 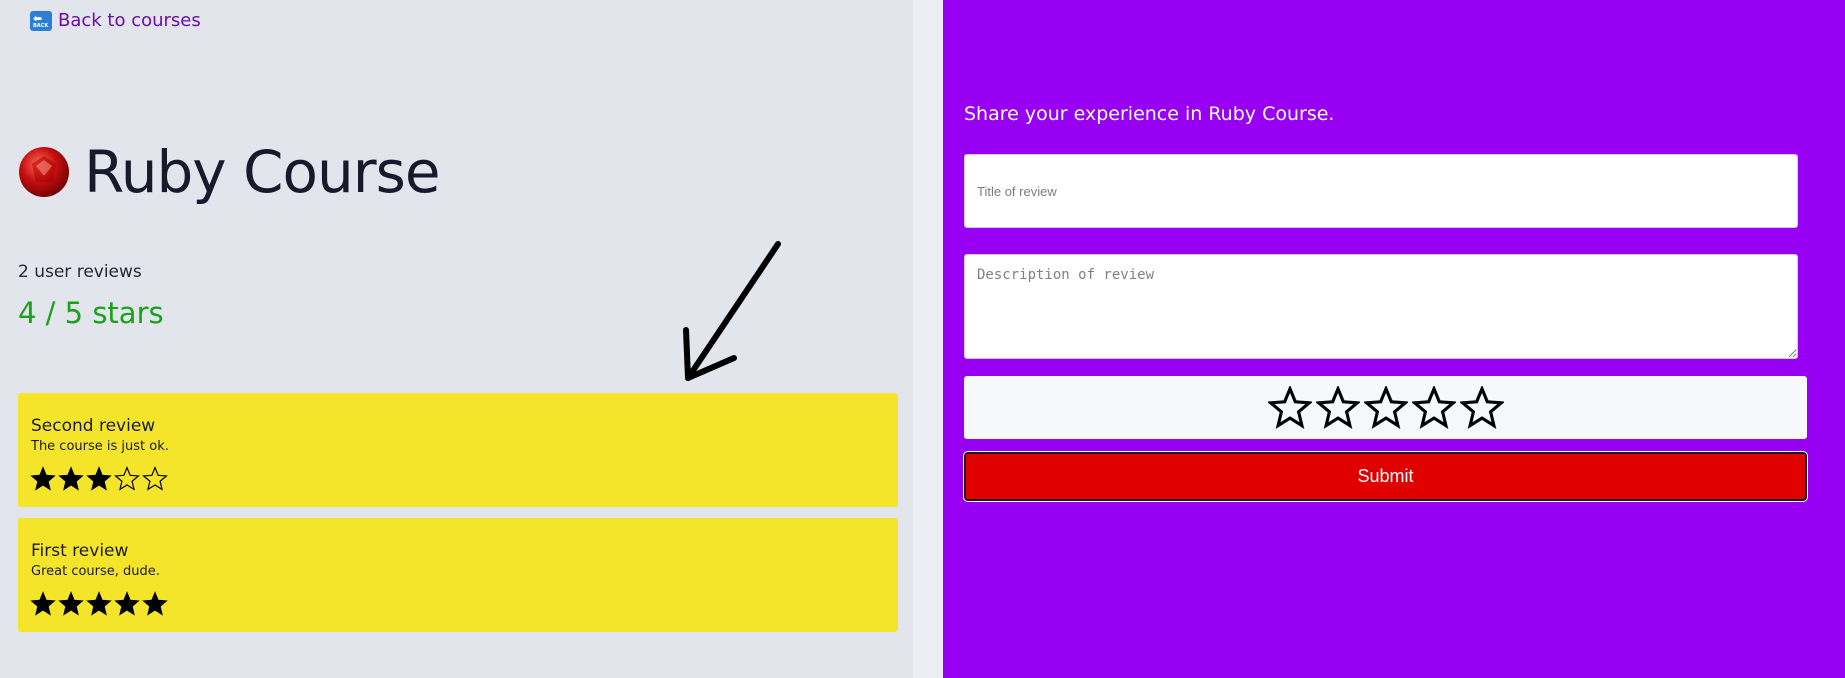 What do you see at coordinates (91, 313) in the screenshot?
I see `average-rating: 4 / 5 stars` at bounding box center [91, 313].